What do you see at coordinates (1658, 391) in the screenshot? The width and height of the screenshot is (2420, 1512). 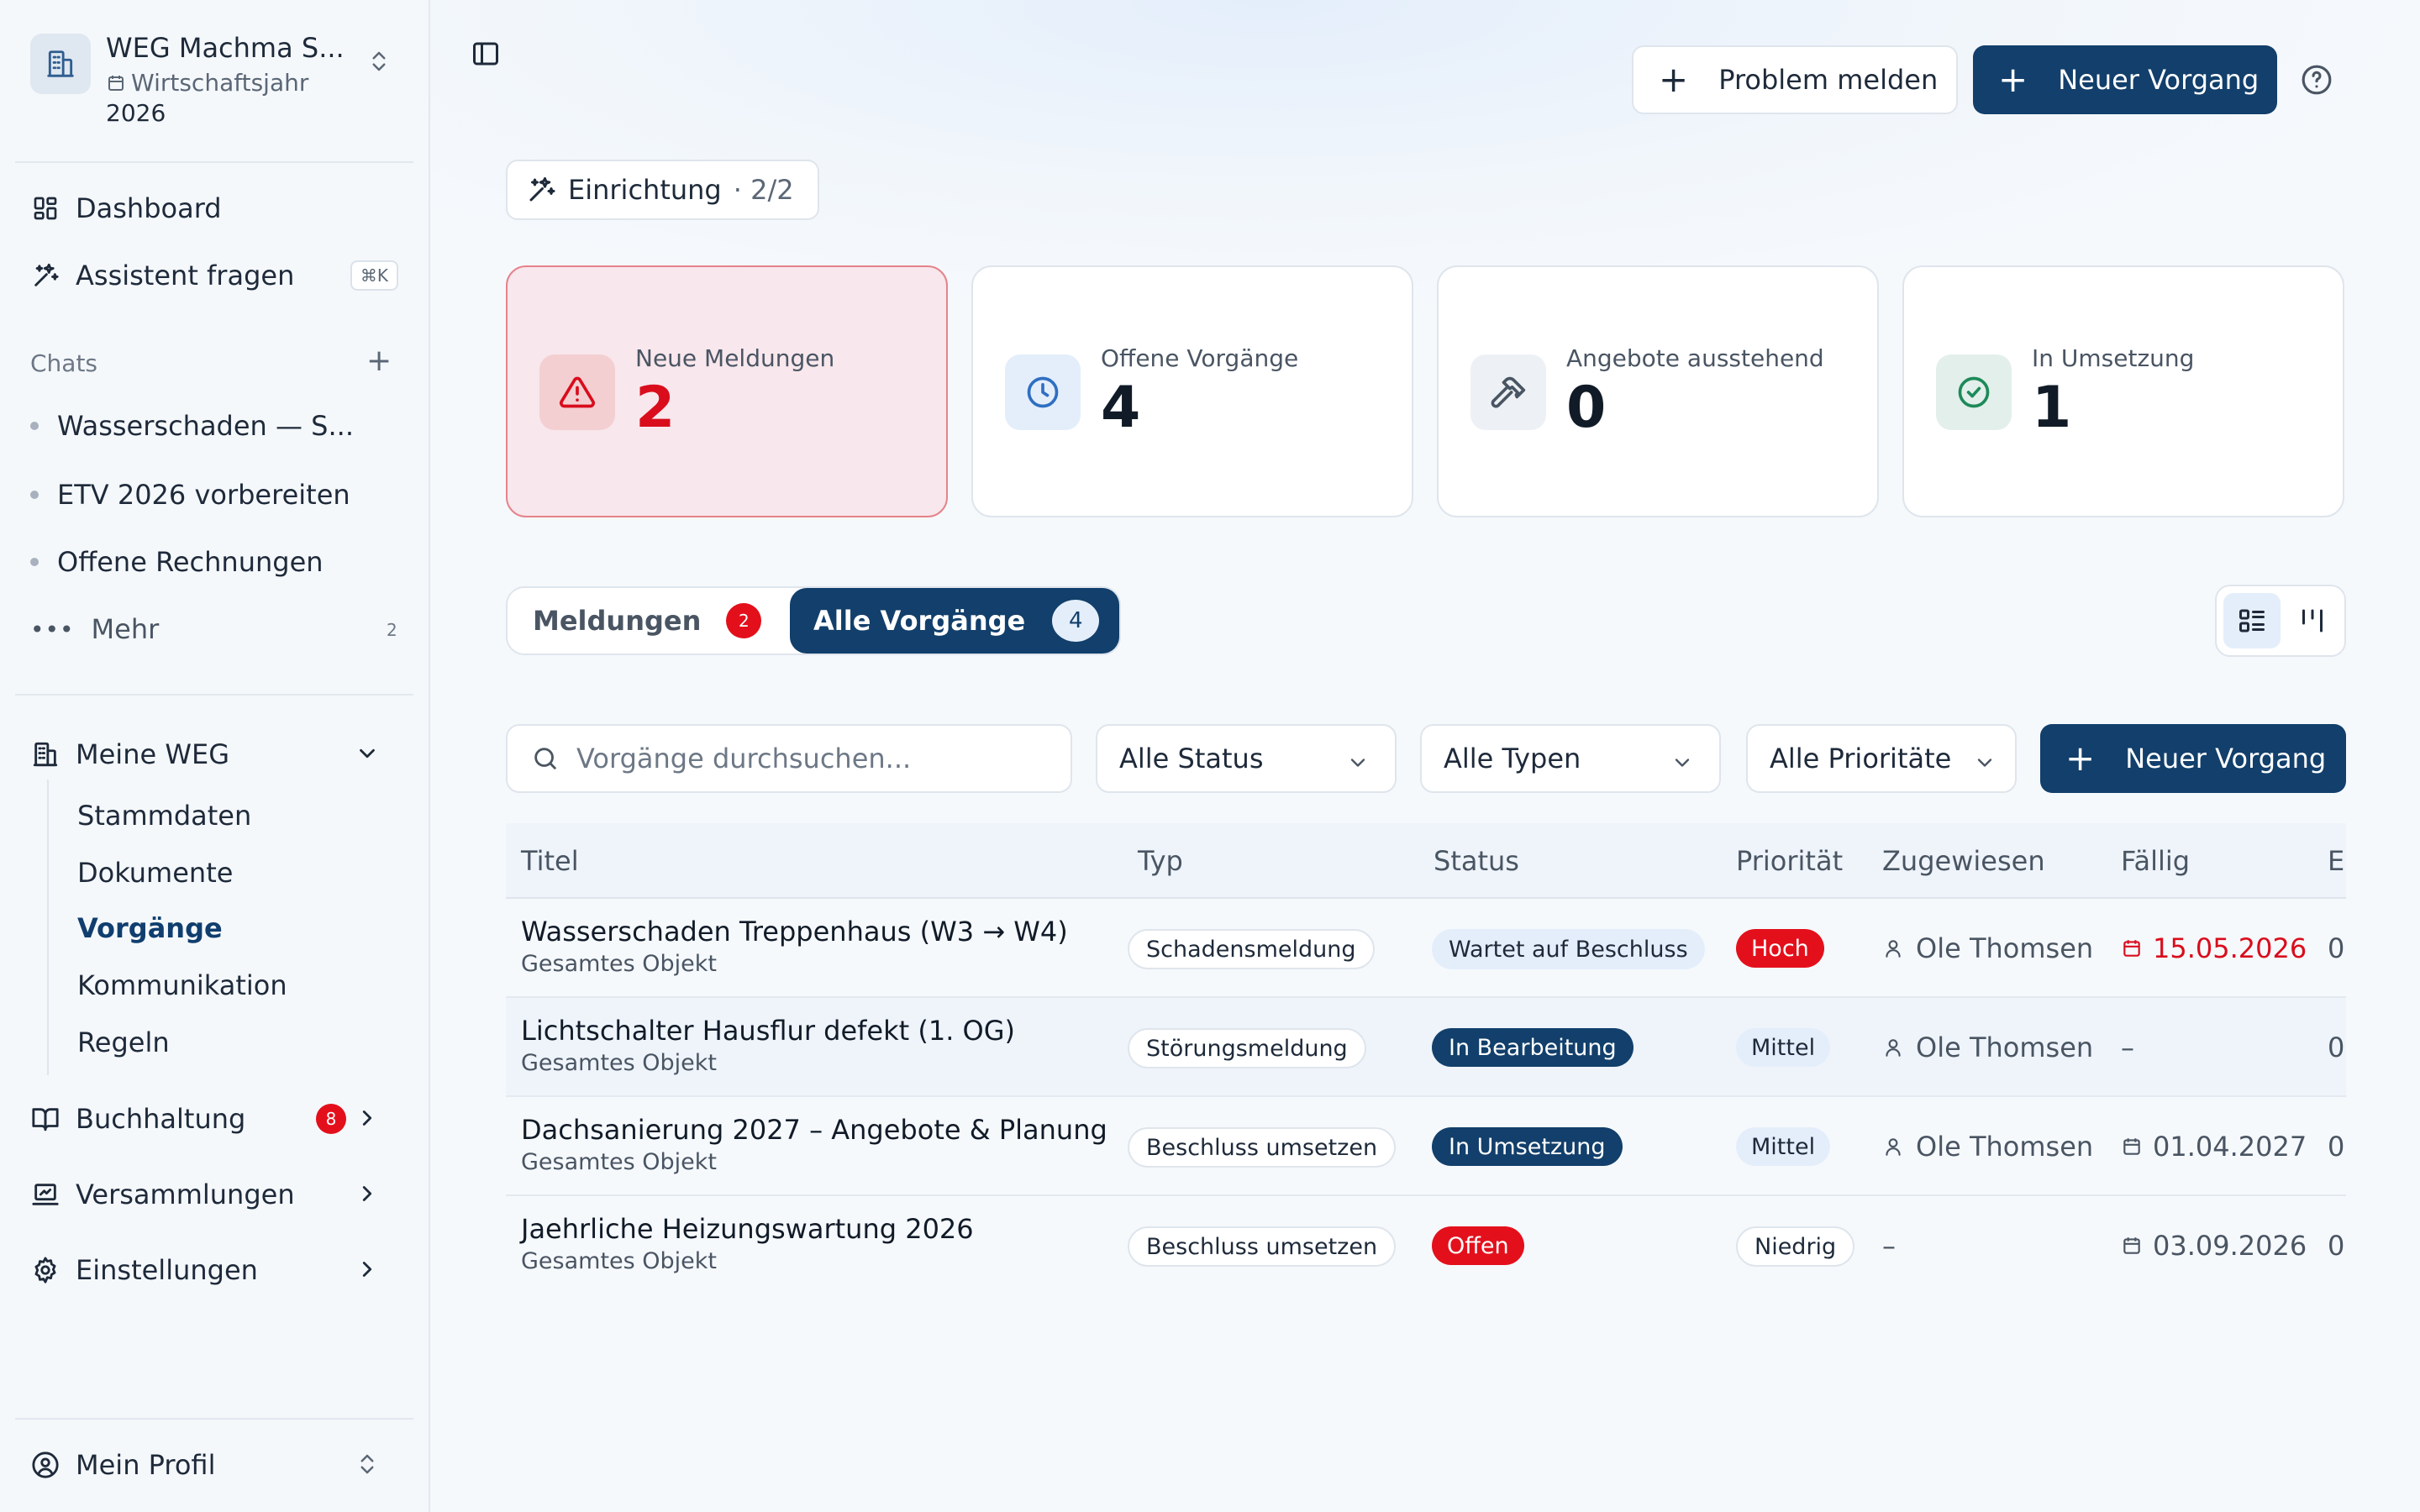 I see `stat-card-pending-offers: Angebote ausstehend 0` at bounding box center [1658, 391].